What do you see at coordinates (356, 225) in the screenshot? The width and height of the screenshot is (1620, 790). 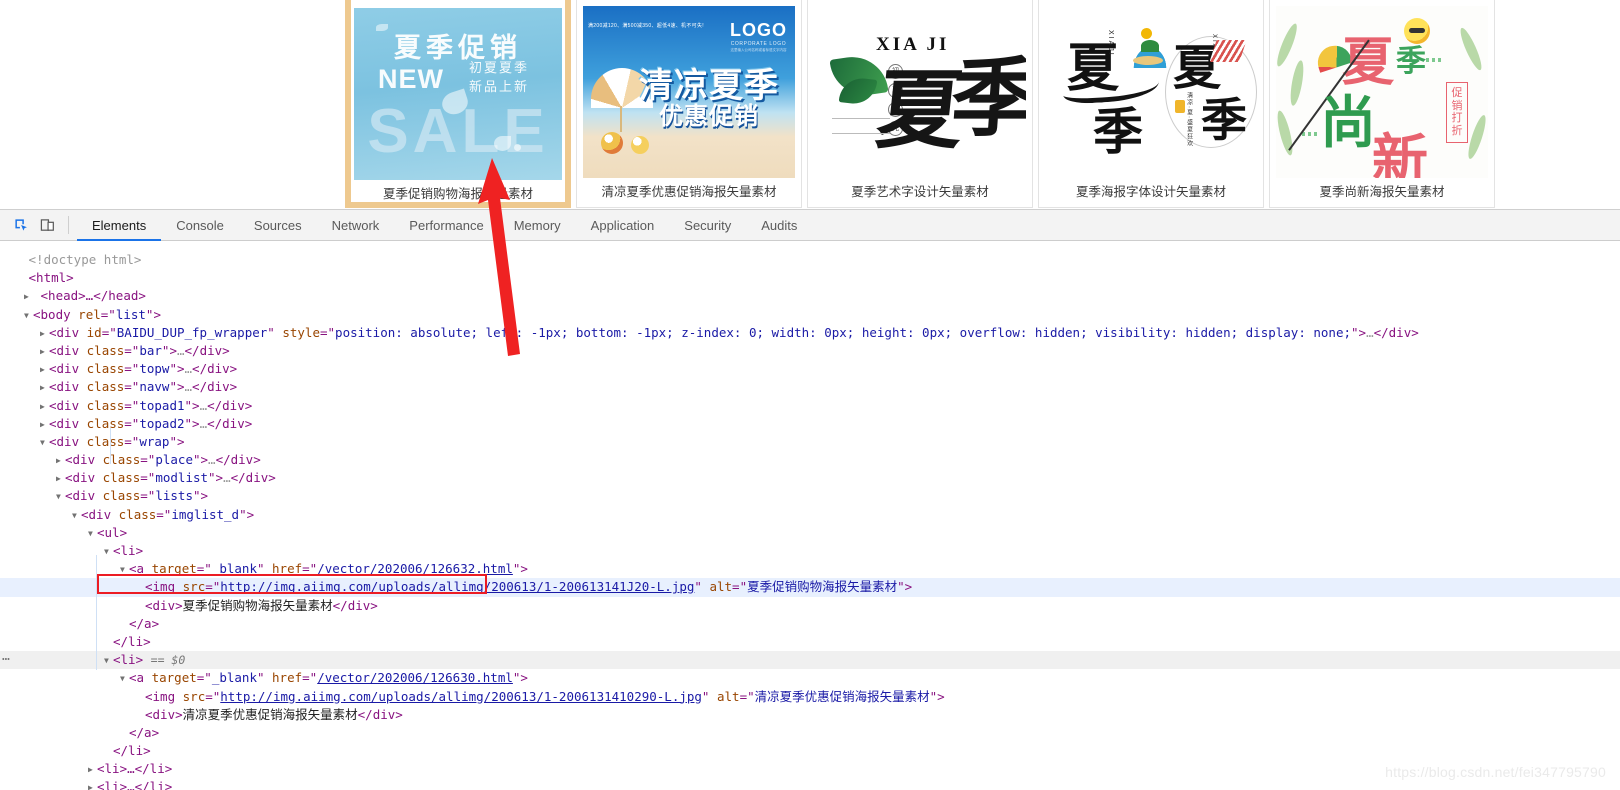 I see `tab-network: Network` at bounding box center [356, 225].